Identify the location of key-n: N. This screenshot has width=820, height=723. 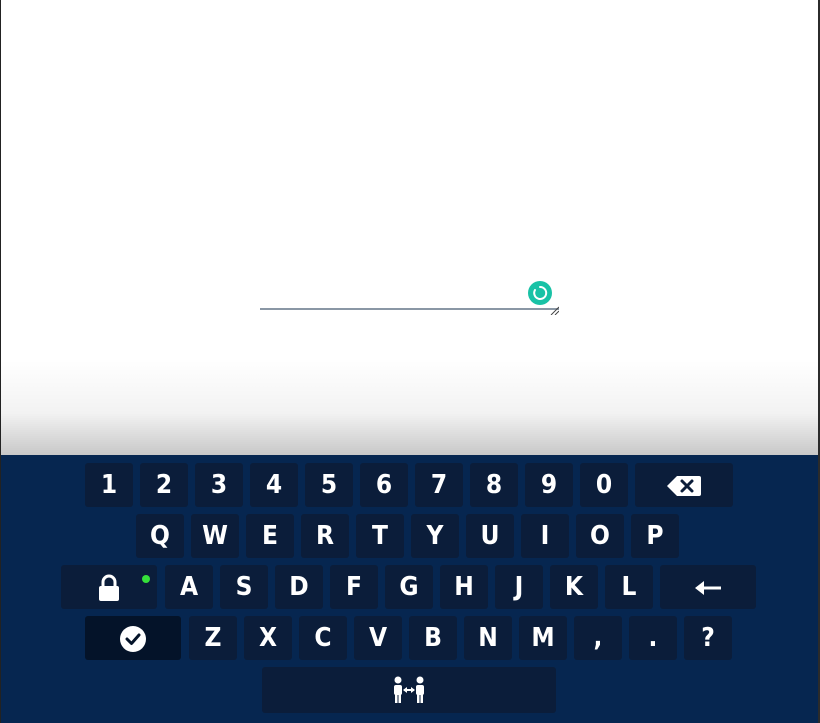
(488, 638).